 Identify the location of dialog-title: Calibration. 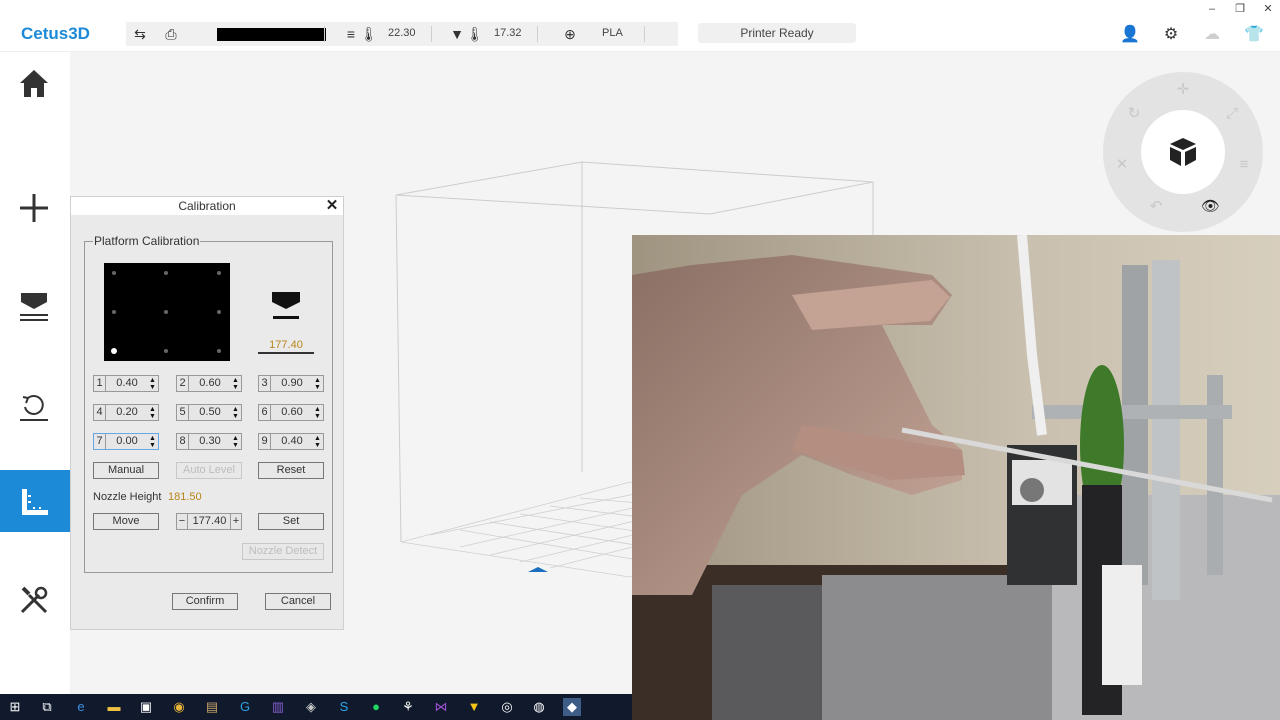
(207, 206).